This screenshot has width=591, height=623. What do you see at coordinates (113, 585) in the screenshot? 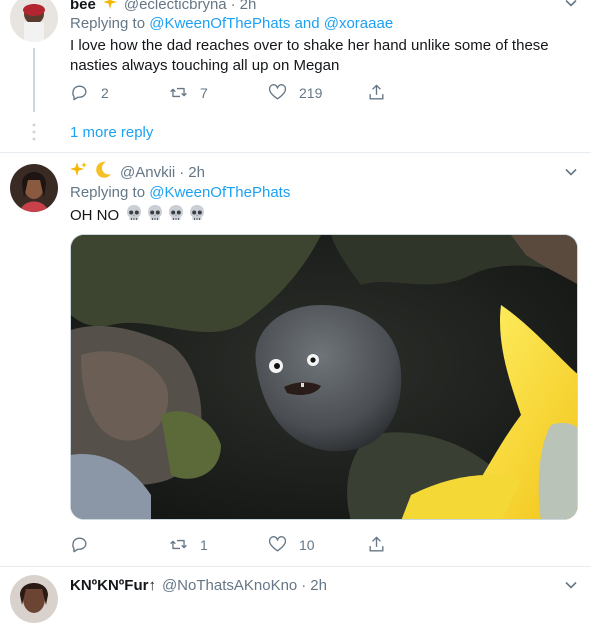
I see `display-name: KNºKNºFur↑` at bounding box center [113, 585].